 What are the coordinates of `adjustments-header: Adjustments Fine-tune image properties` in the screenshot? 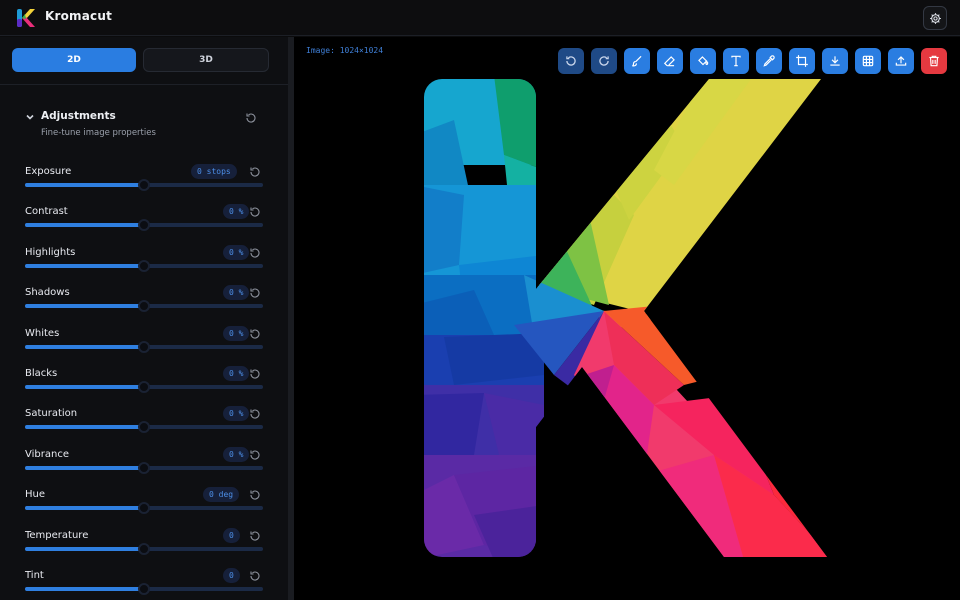 It's located at (145, 126).